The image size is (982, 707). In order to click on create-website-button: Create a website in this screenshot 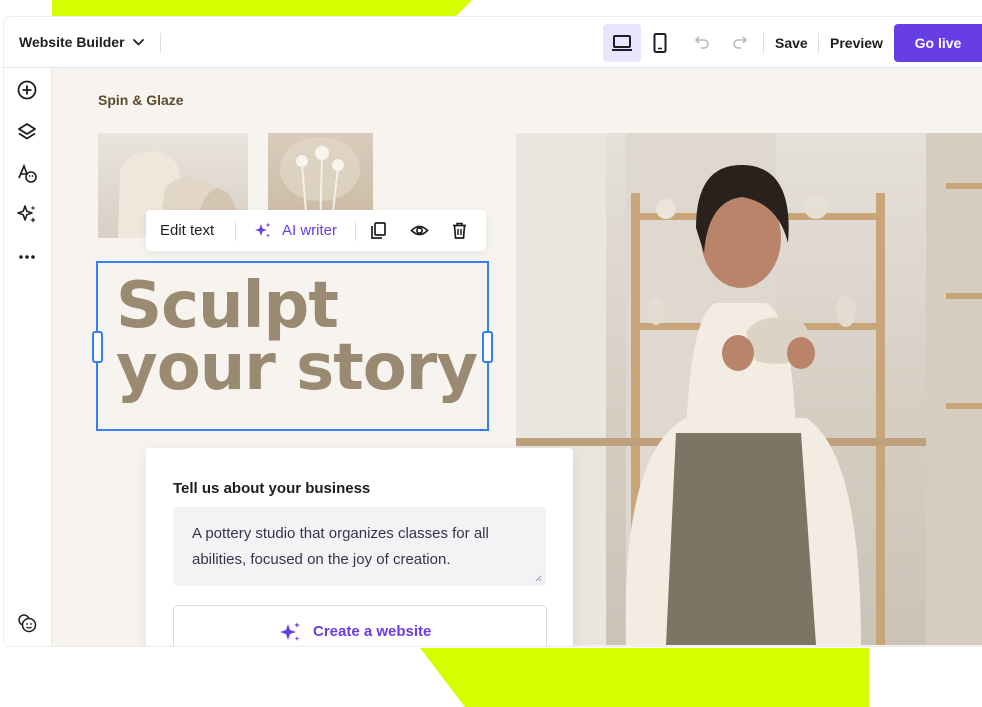, I will do `click(360, 625)`.